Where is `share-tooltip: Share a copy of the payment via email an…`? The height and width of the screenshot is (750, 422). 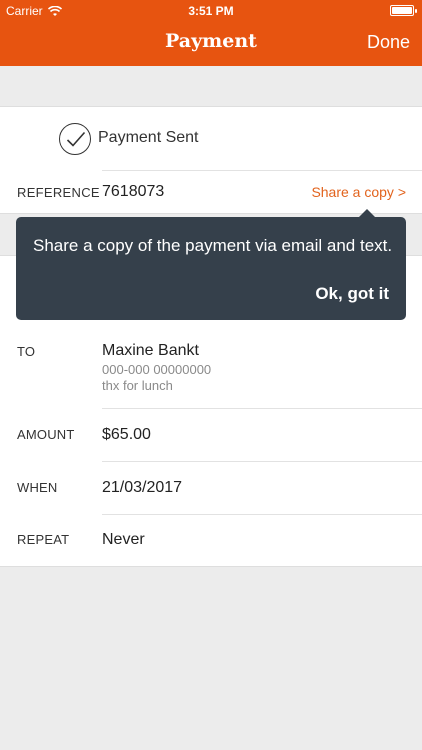 share-tooltip: Share a copy of the payment via email an… is located at coordinates (211, 264).